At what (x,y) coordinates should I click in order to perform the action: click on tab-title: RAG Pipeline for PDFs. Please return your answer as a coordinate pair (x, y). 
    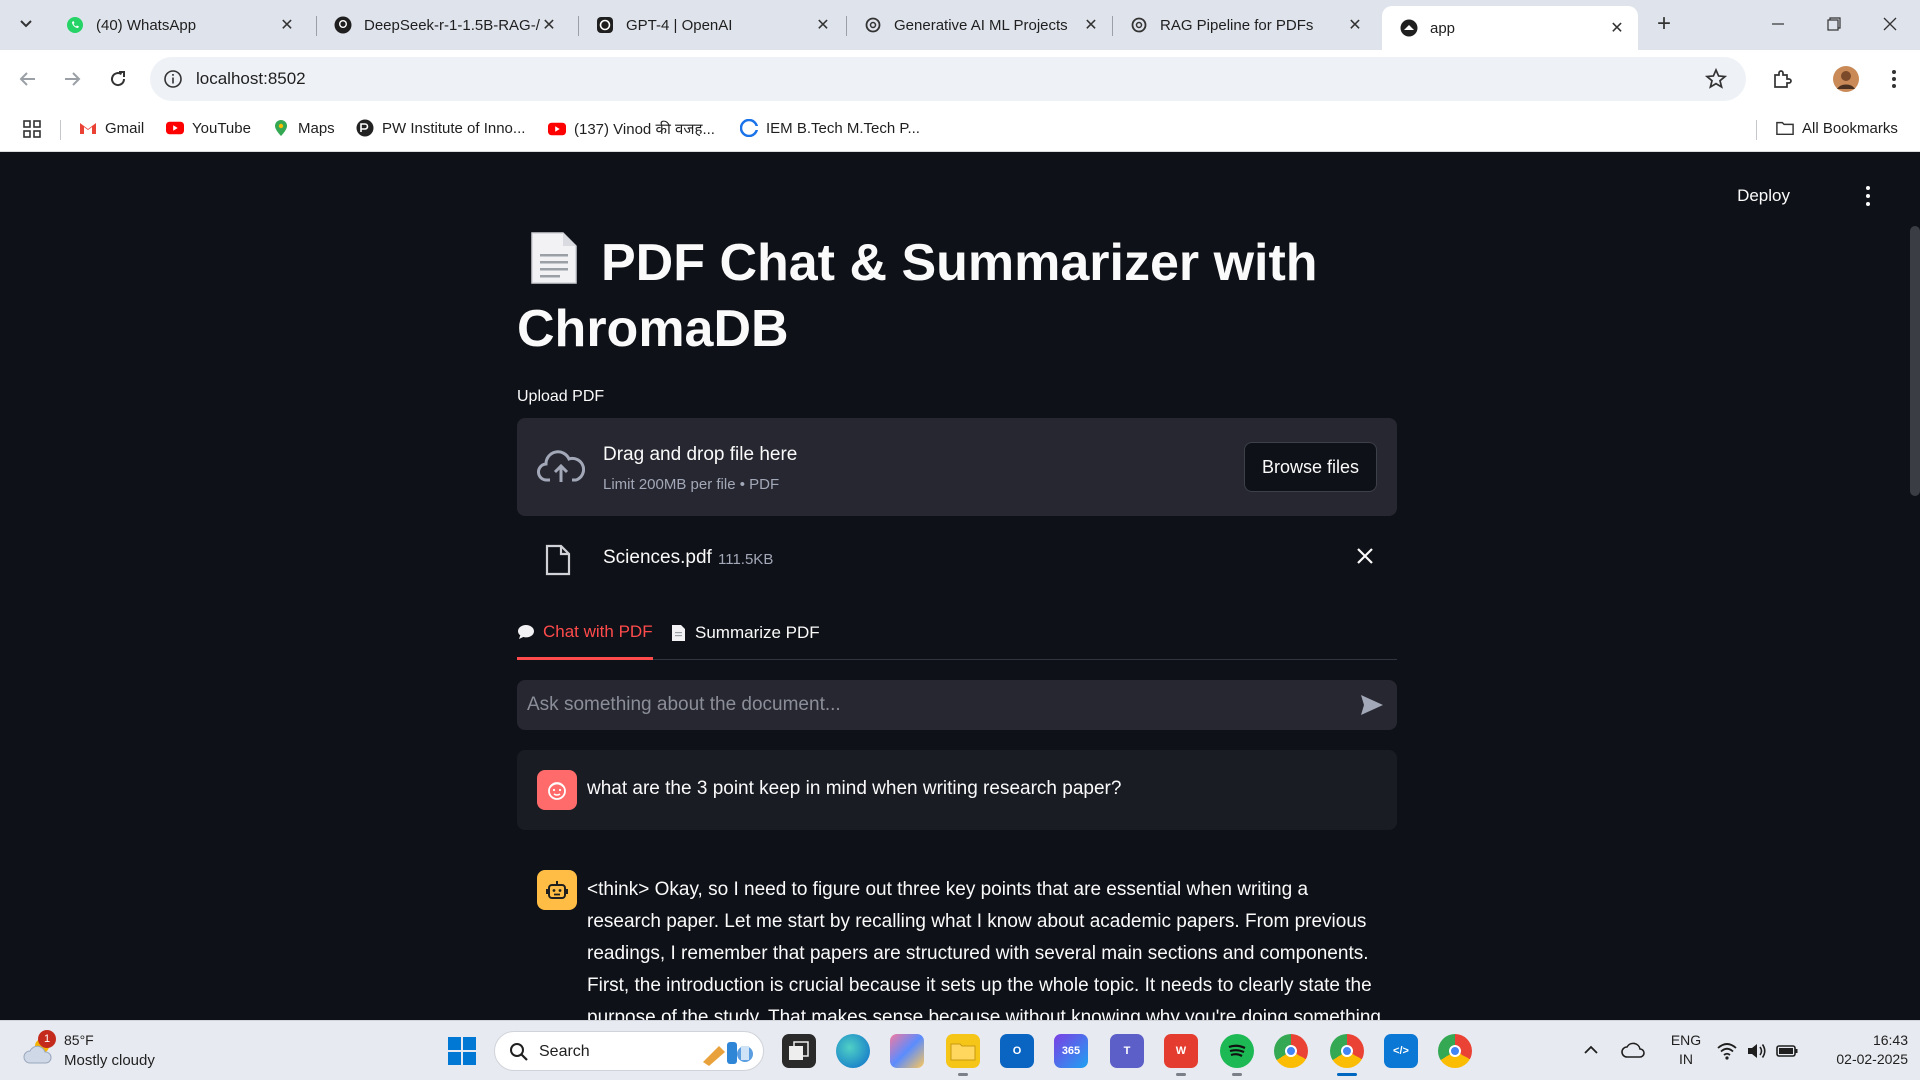
    Looking at the image, I should click on (1237, 25).